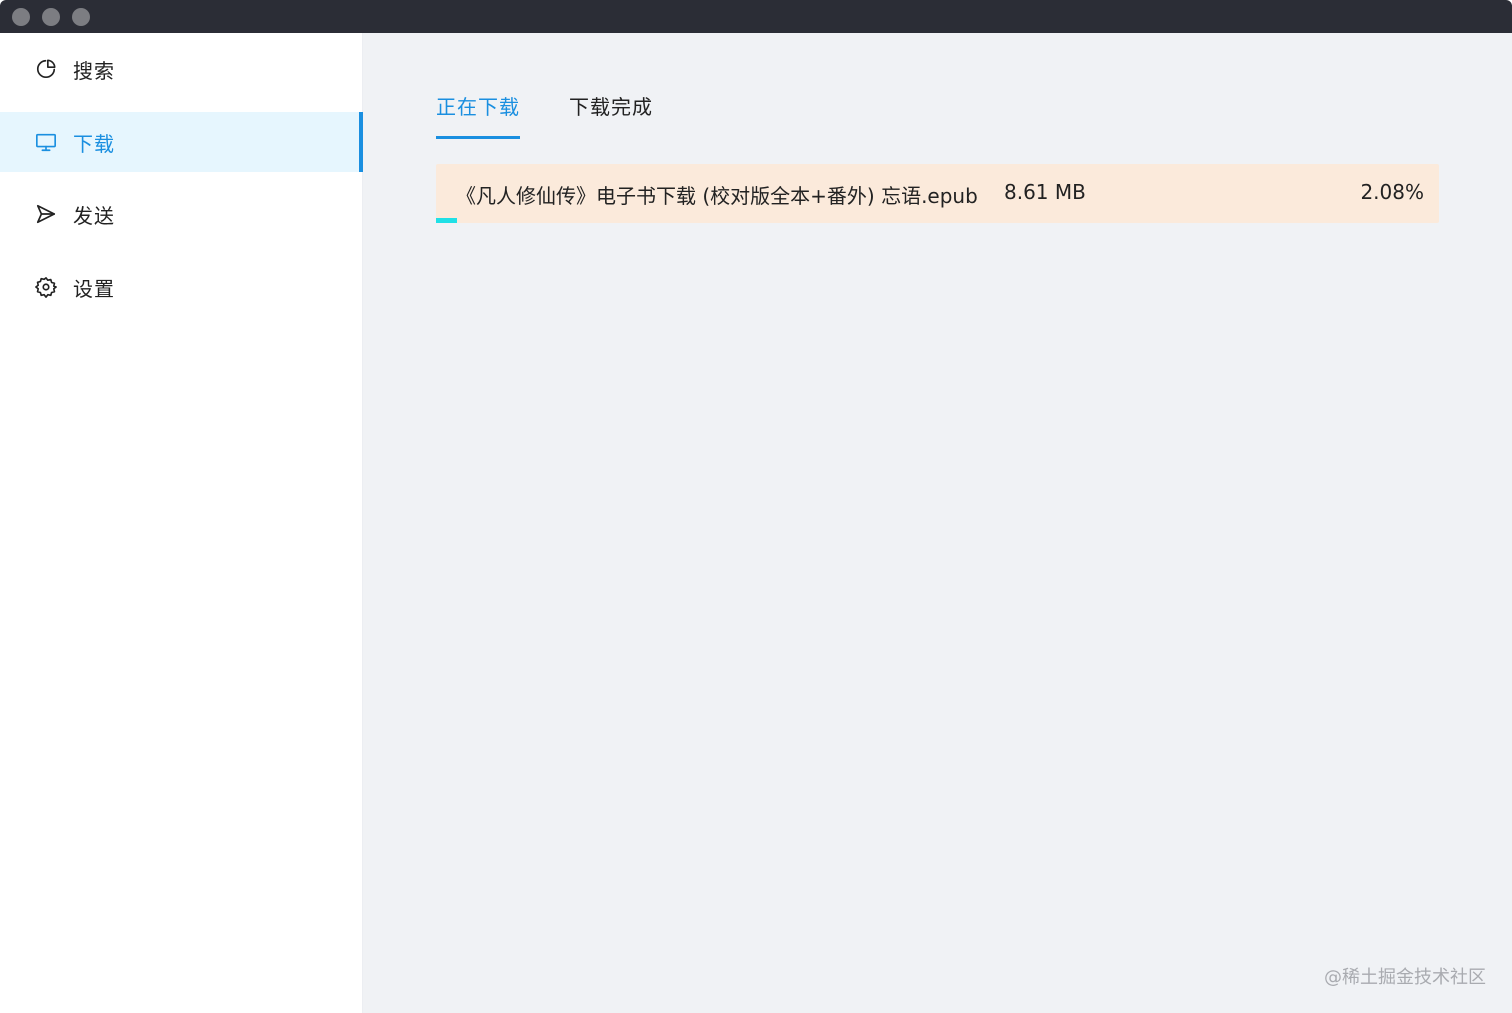 The image size is (1512, 1013). I want to click on download-progress-fill, so click(447, 220).